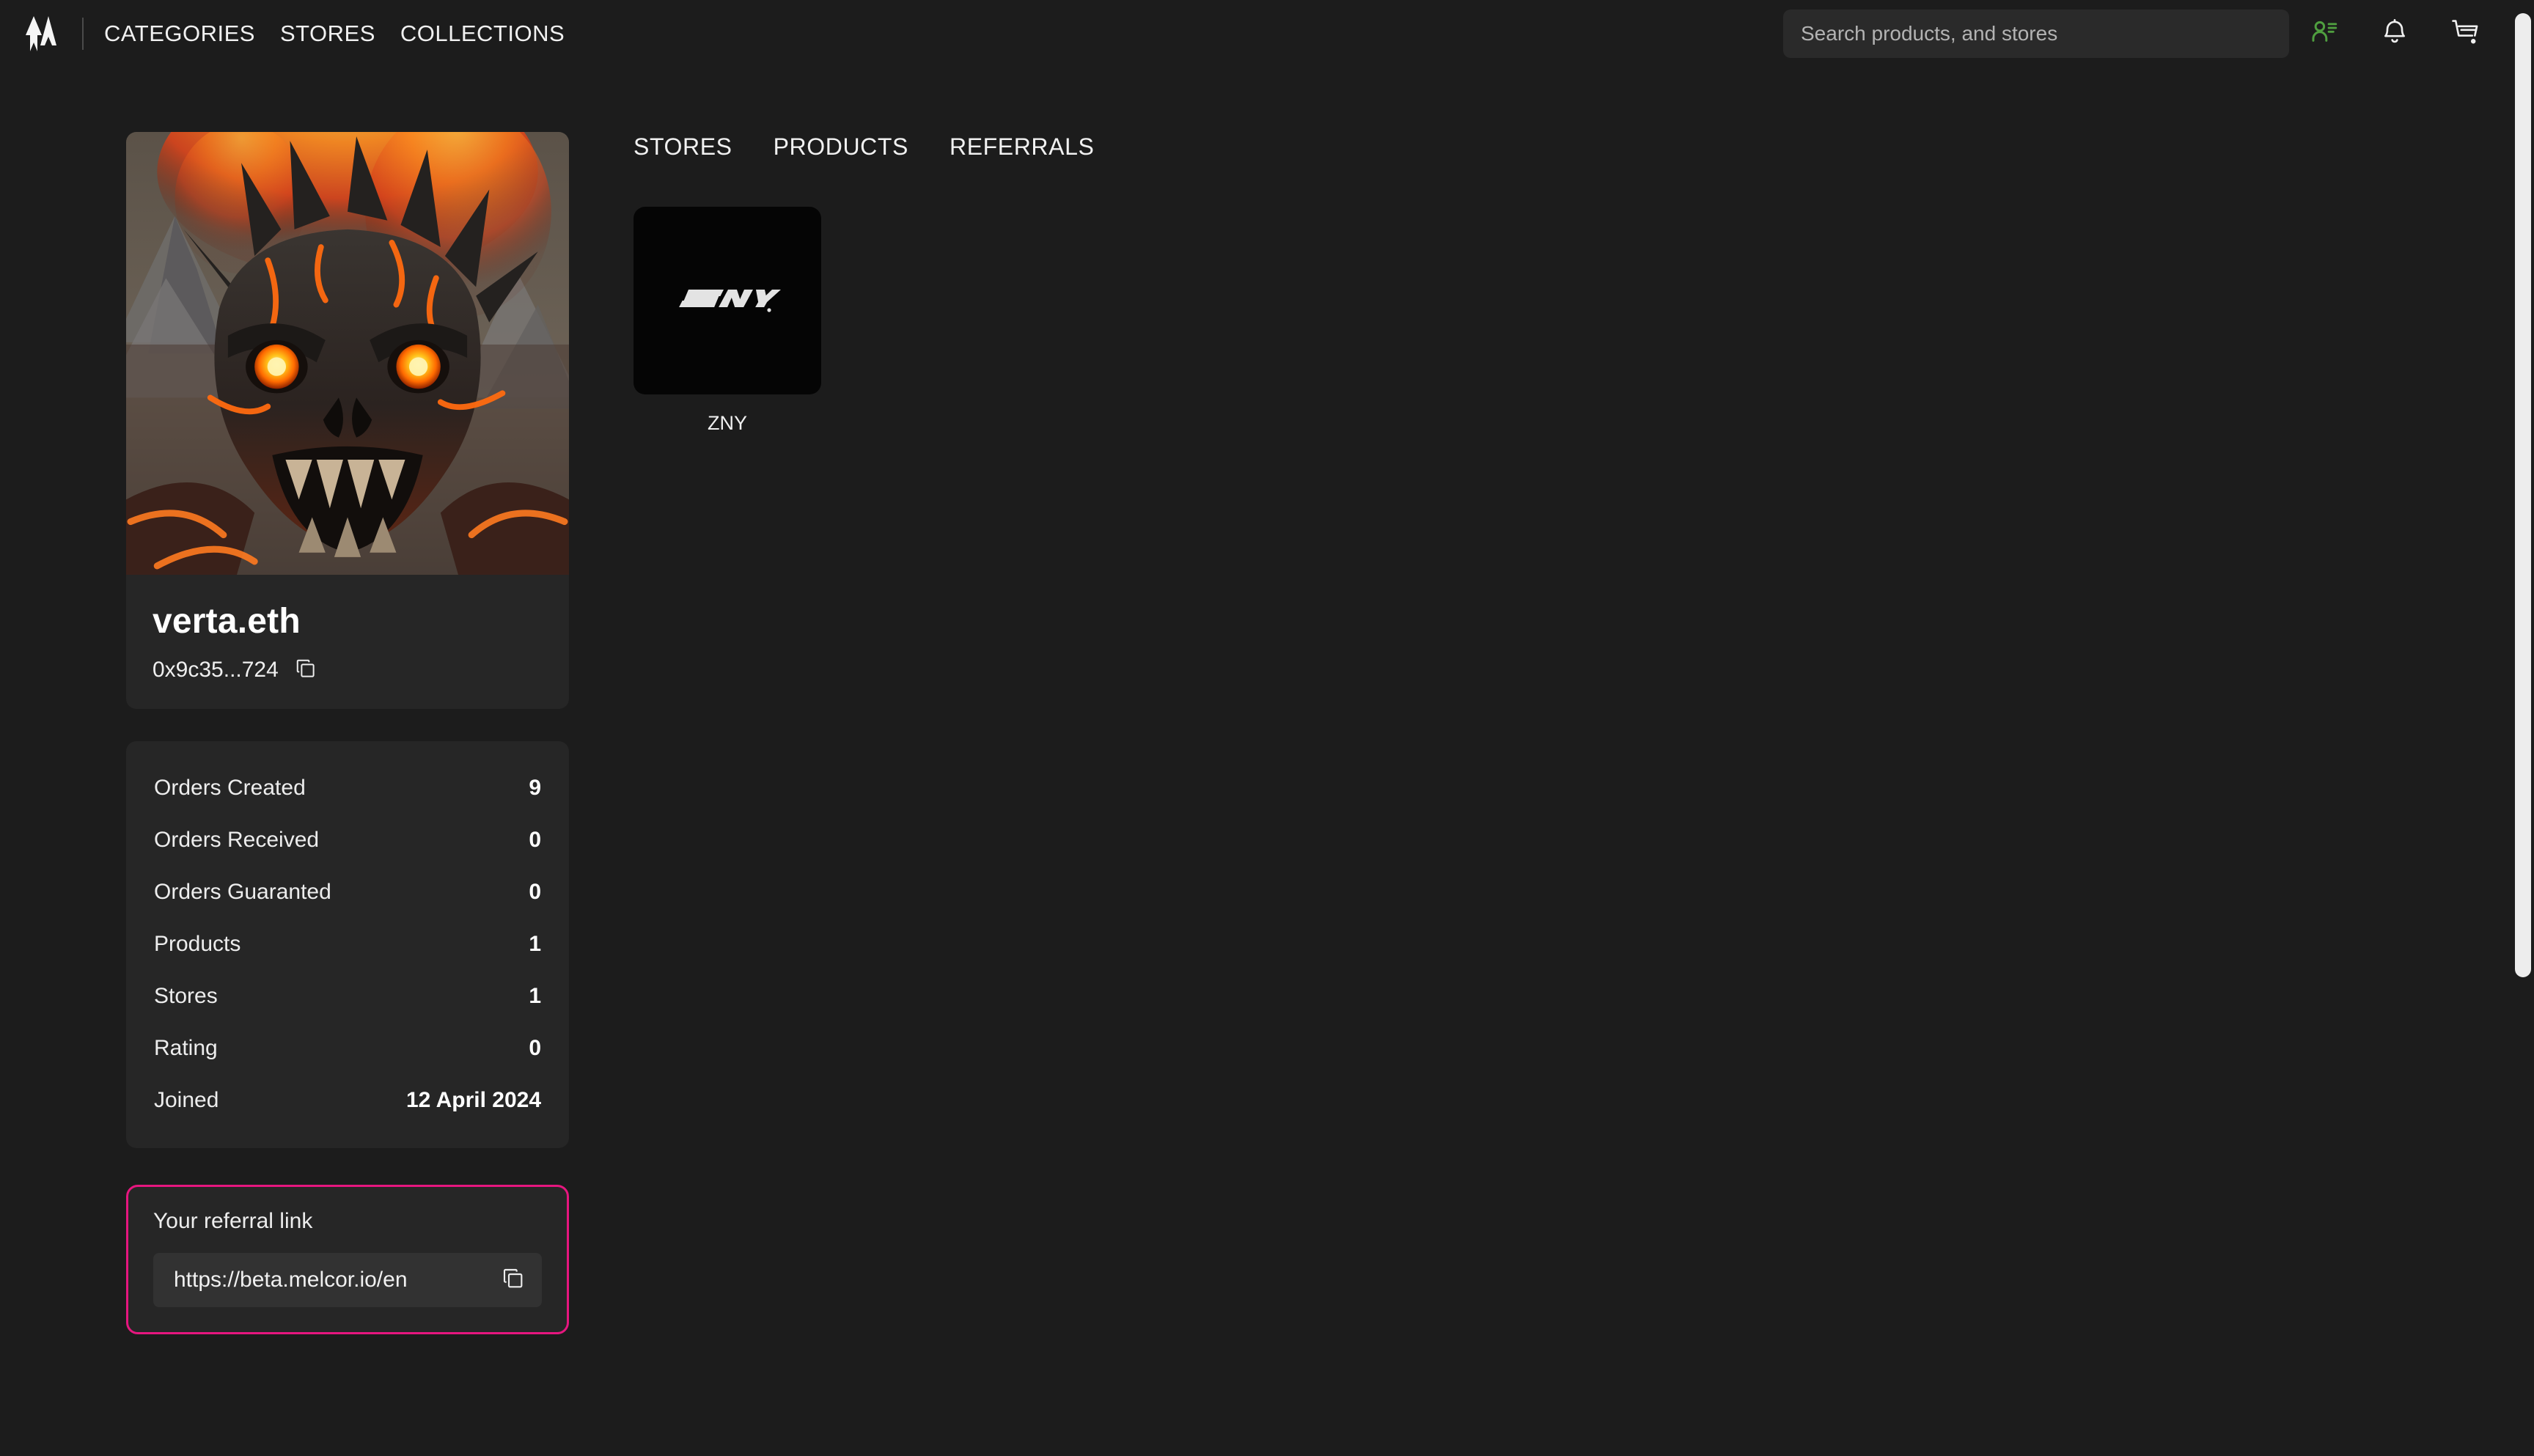 The height and width of the screenshot is (1456, 2534). I want to click on copy-referral-button, so click(513, 1280).